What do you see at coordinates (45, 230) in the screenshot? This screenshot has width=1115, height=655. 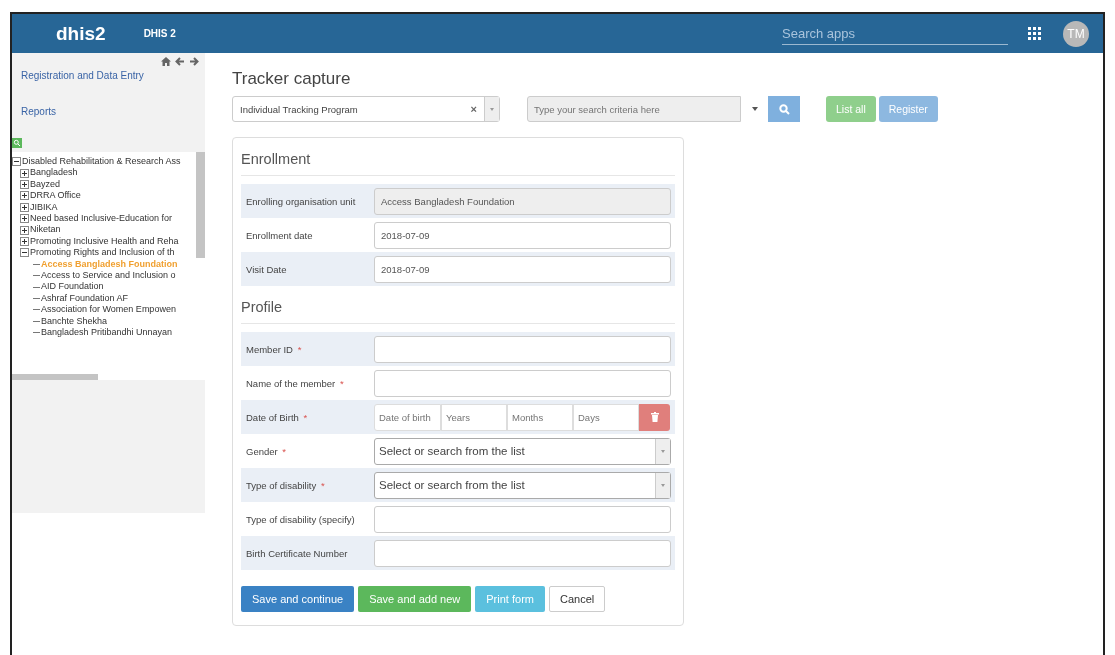 I see `tree-item: Niketan` at bounding box center [45, 230].